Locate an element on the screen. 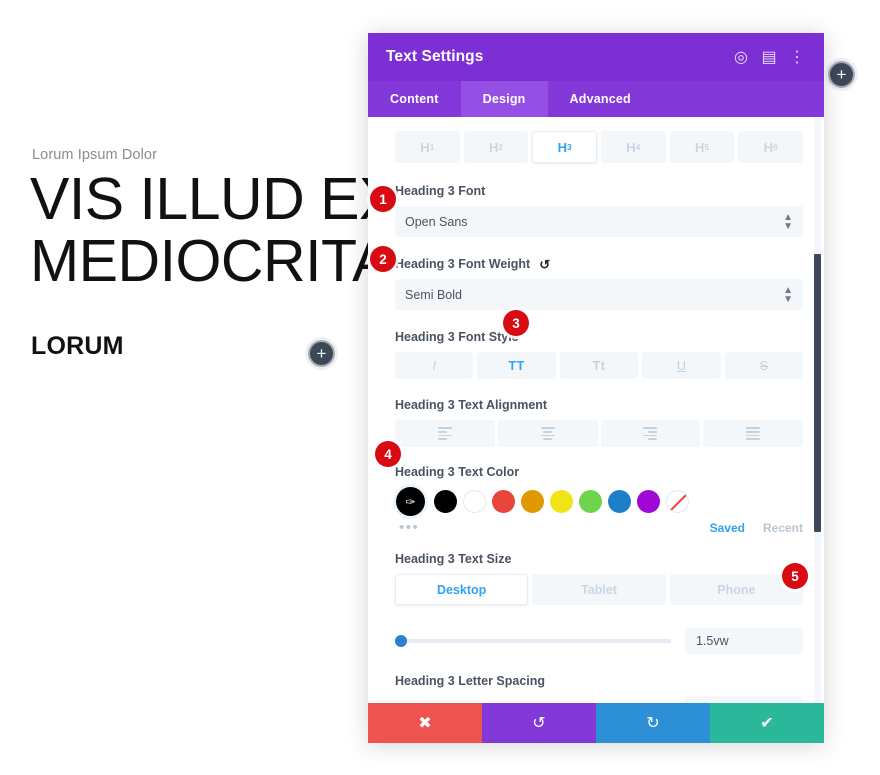 This screenshot has height=775, width=880. text-size-value-input: 1.5vw is located at coordinates (744, 641).